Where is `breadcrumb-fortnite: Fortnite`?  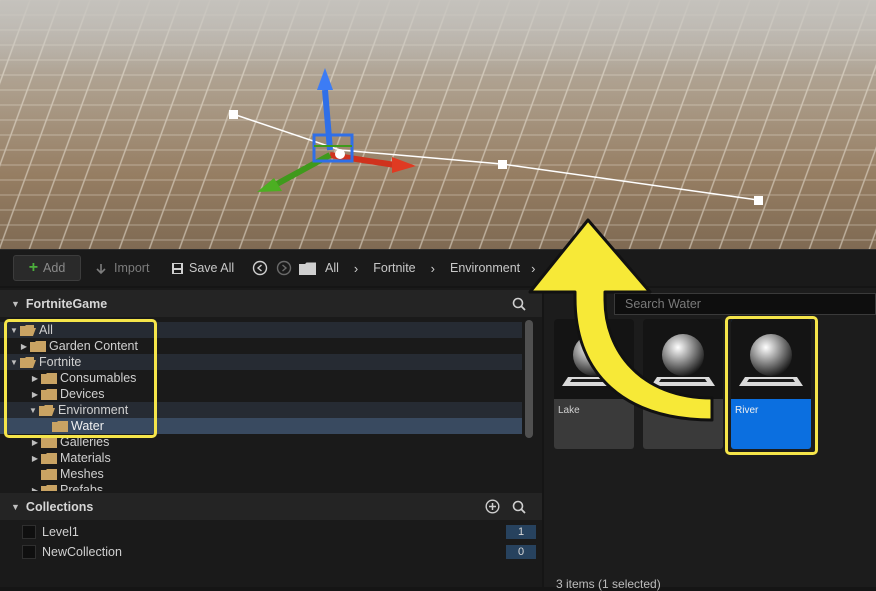 breadcrumb-fortnite: Fortnite is located at coordinates (394, 268).